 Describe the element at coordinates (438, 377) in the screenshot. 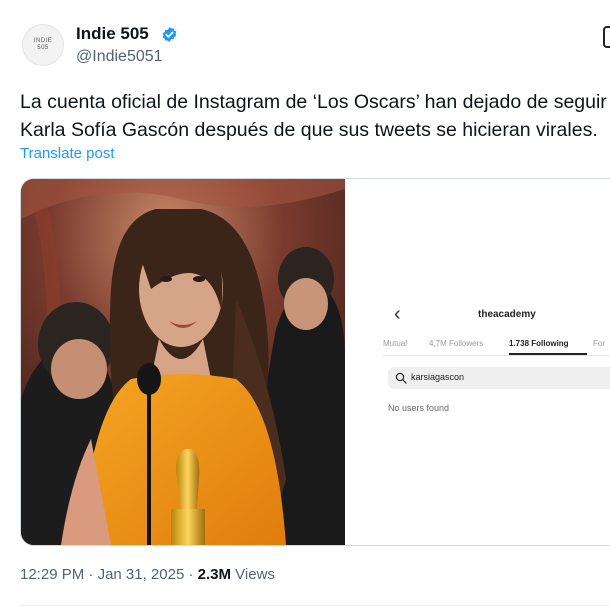

I see `search-value: karsiagascon` at that location.